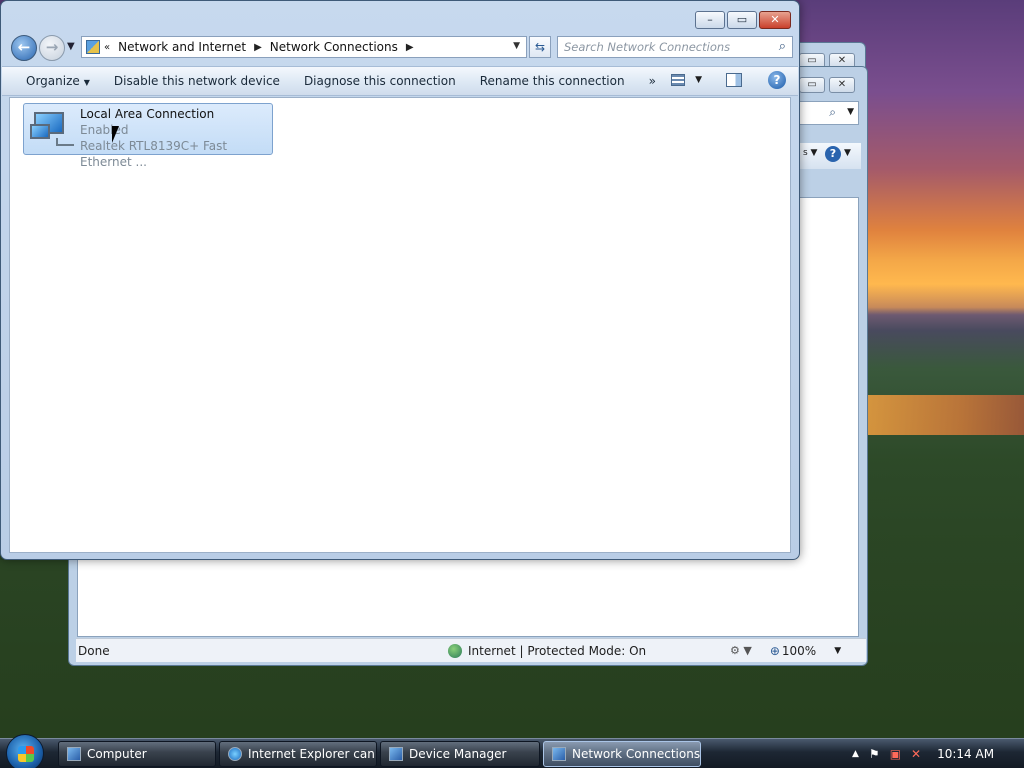  Describe the element at coordinates (847, 153) in the screenshot. I see `ie-help-dropdown-icon: ▼` at that location.